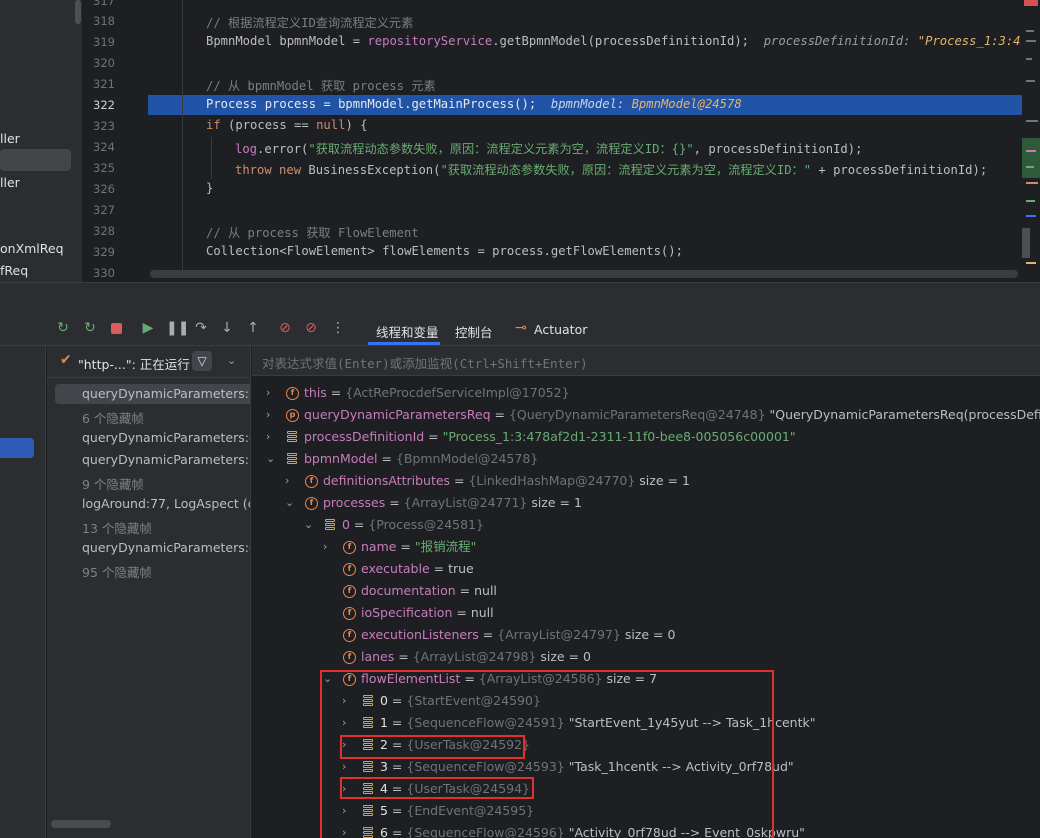 This screenshot has height=838, width=1040. I want to click on code-comment: // 从 bpmnModel 获取 process 元素, so click(321, 86).